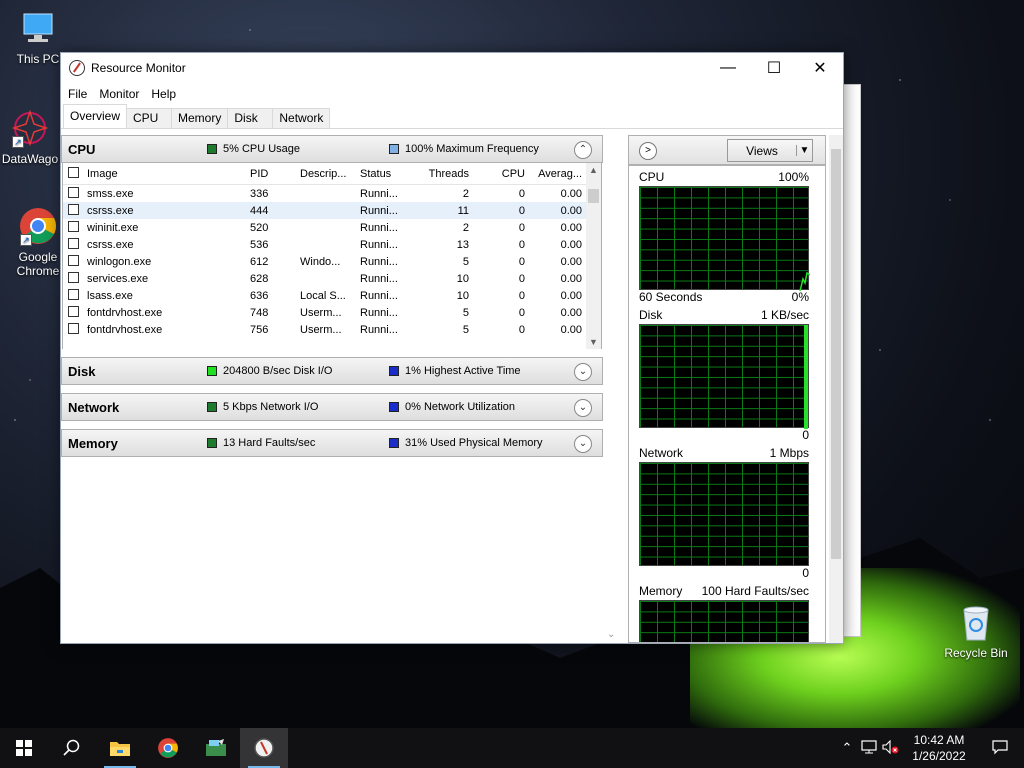 The image size is (1024, 768). I want to click on desktop-icon-recycle-bin: Recycle Bin, so click(976, 631).